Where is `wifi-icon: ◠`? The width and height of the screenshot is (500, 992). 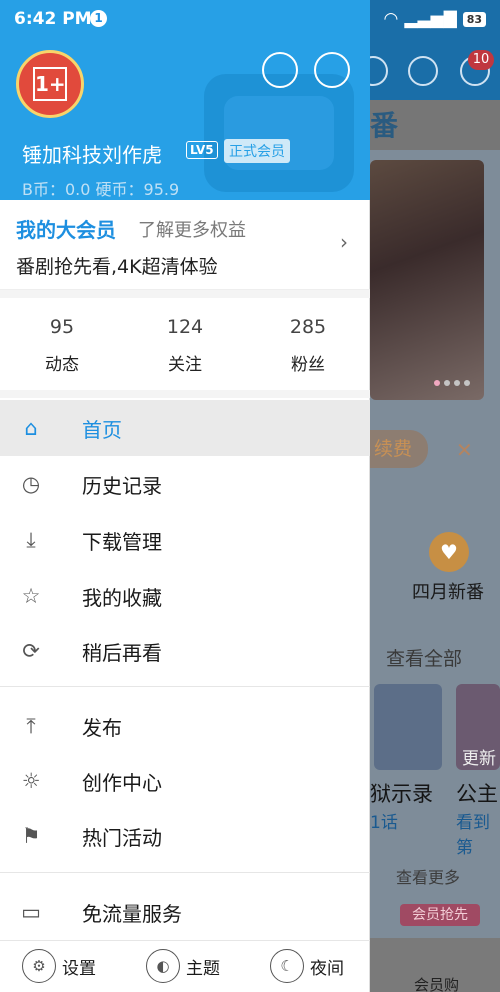
wifi-icon: ◠ is located at coordinates (391, 19).